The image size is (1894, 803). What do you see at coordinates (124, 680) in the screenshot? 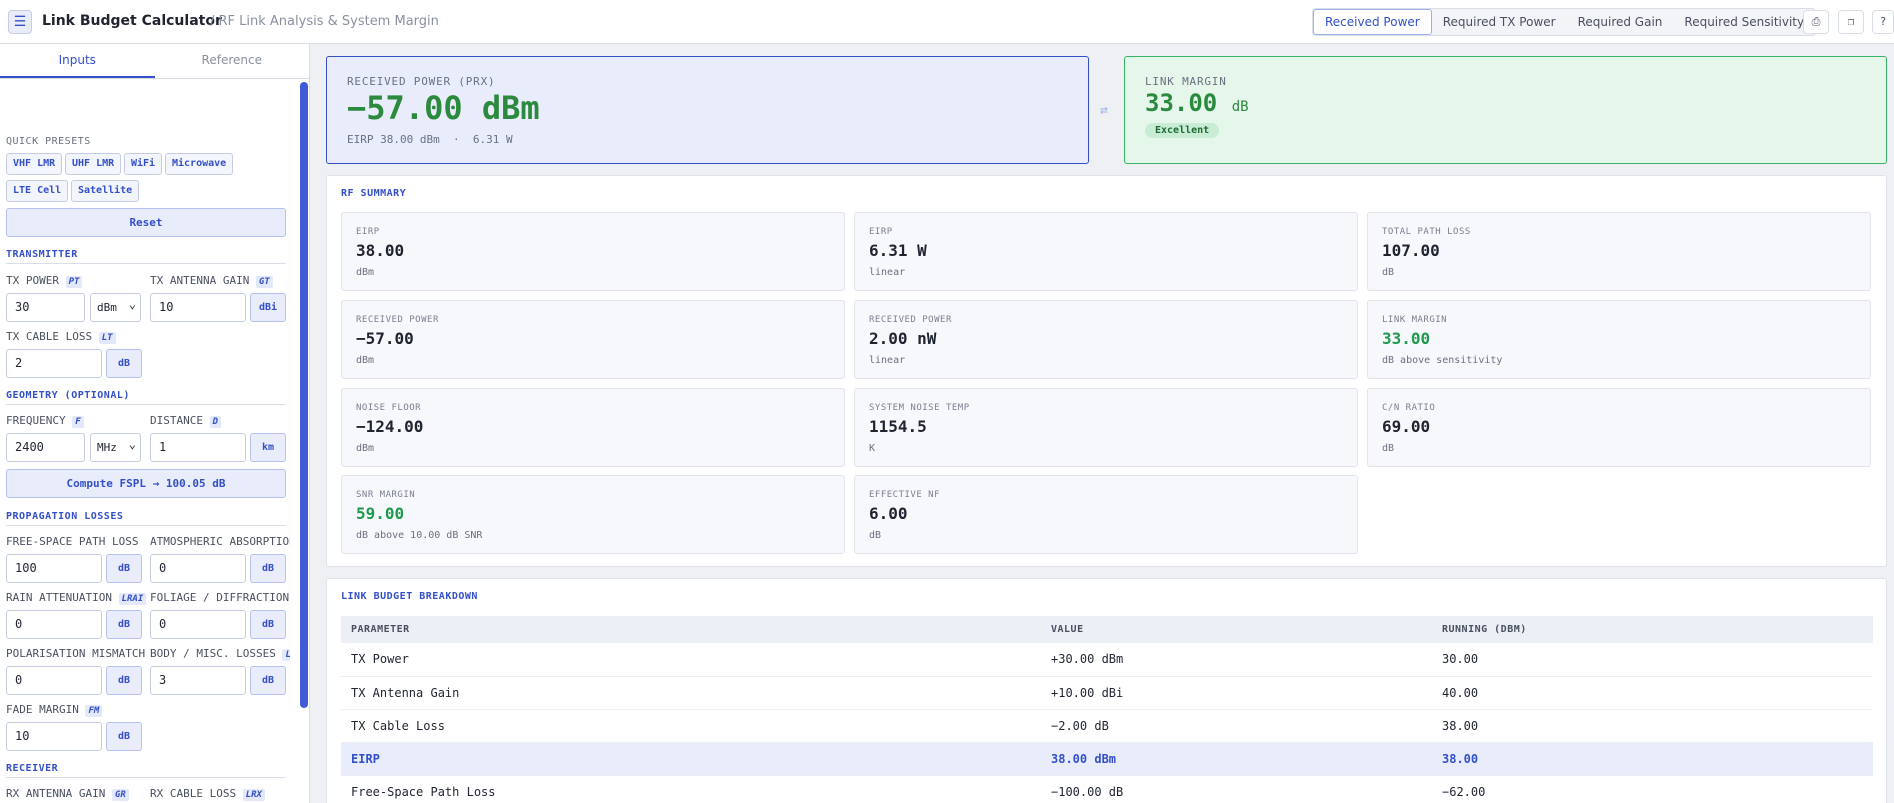
I see `polar-unit: dB` at bounding box center [124, 680].